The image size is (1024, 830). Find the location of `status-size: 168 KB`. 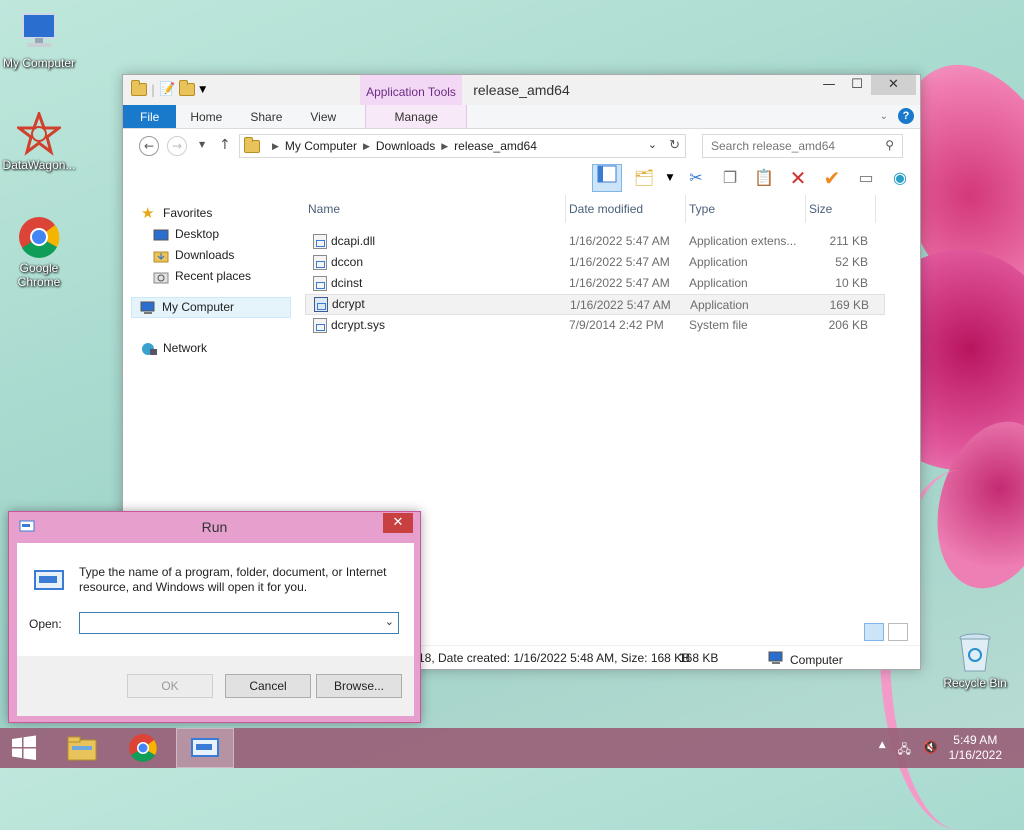

status-size: 168 KB is located at coordinates (699, 658).